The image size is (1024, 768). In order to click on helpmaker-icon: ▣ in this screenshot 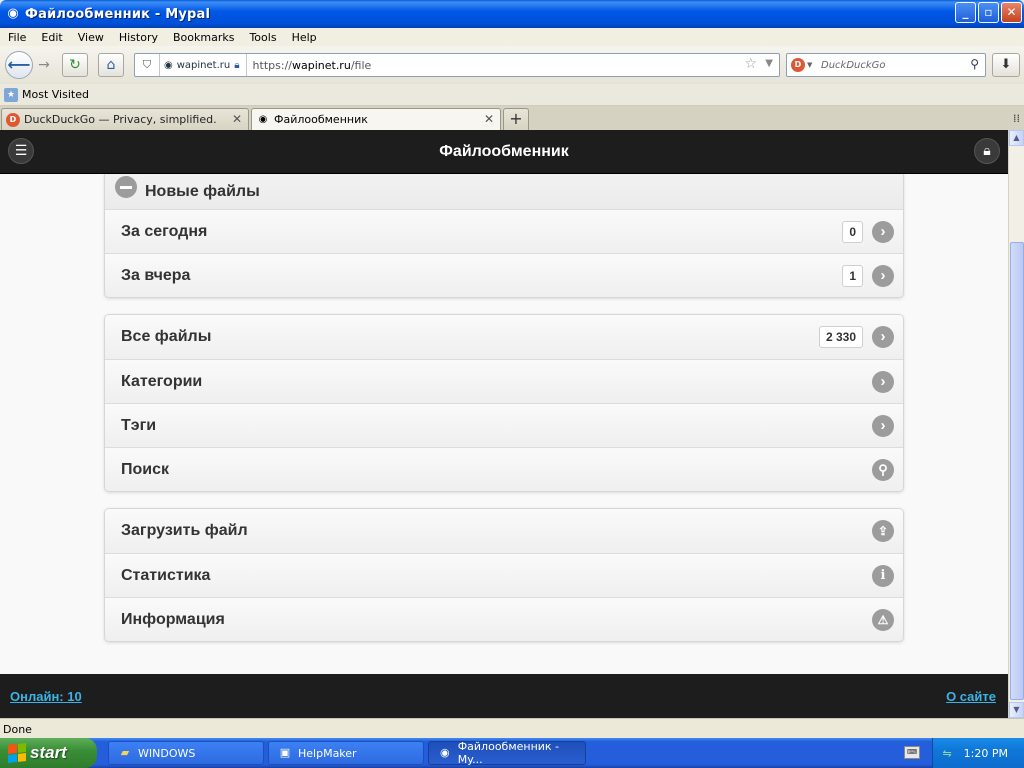, I will do `click(285, 752)`.